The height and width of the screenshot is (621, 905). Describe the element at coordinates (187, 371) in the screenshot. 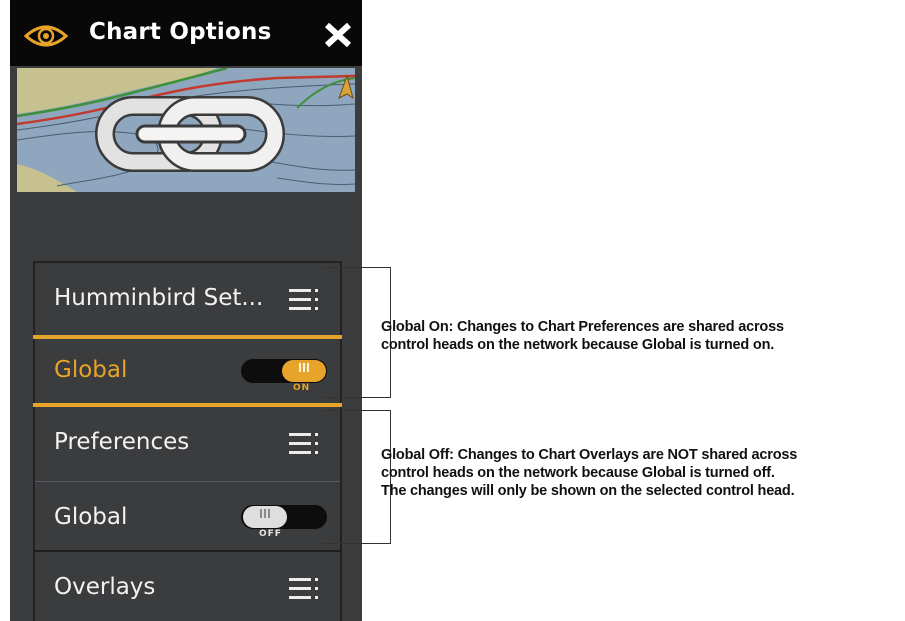

I see `global-on-row: Global ON` at that location.